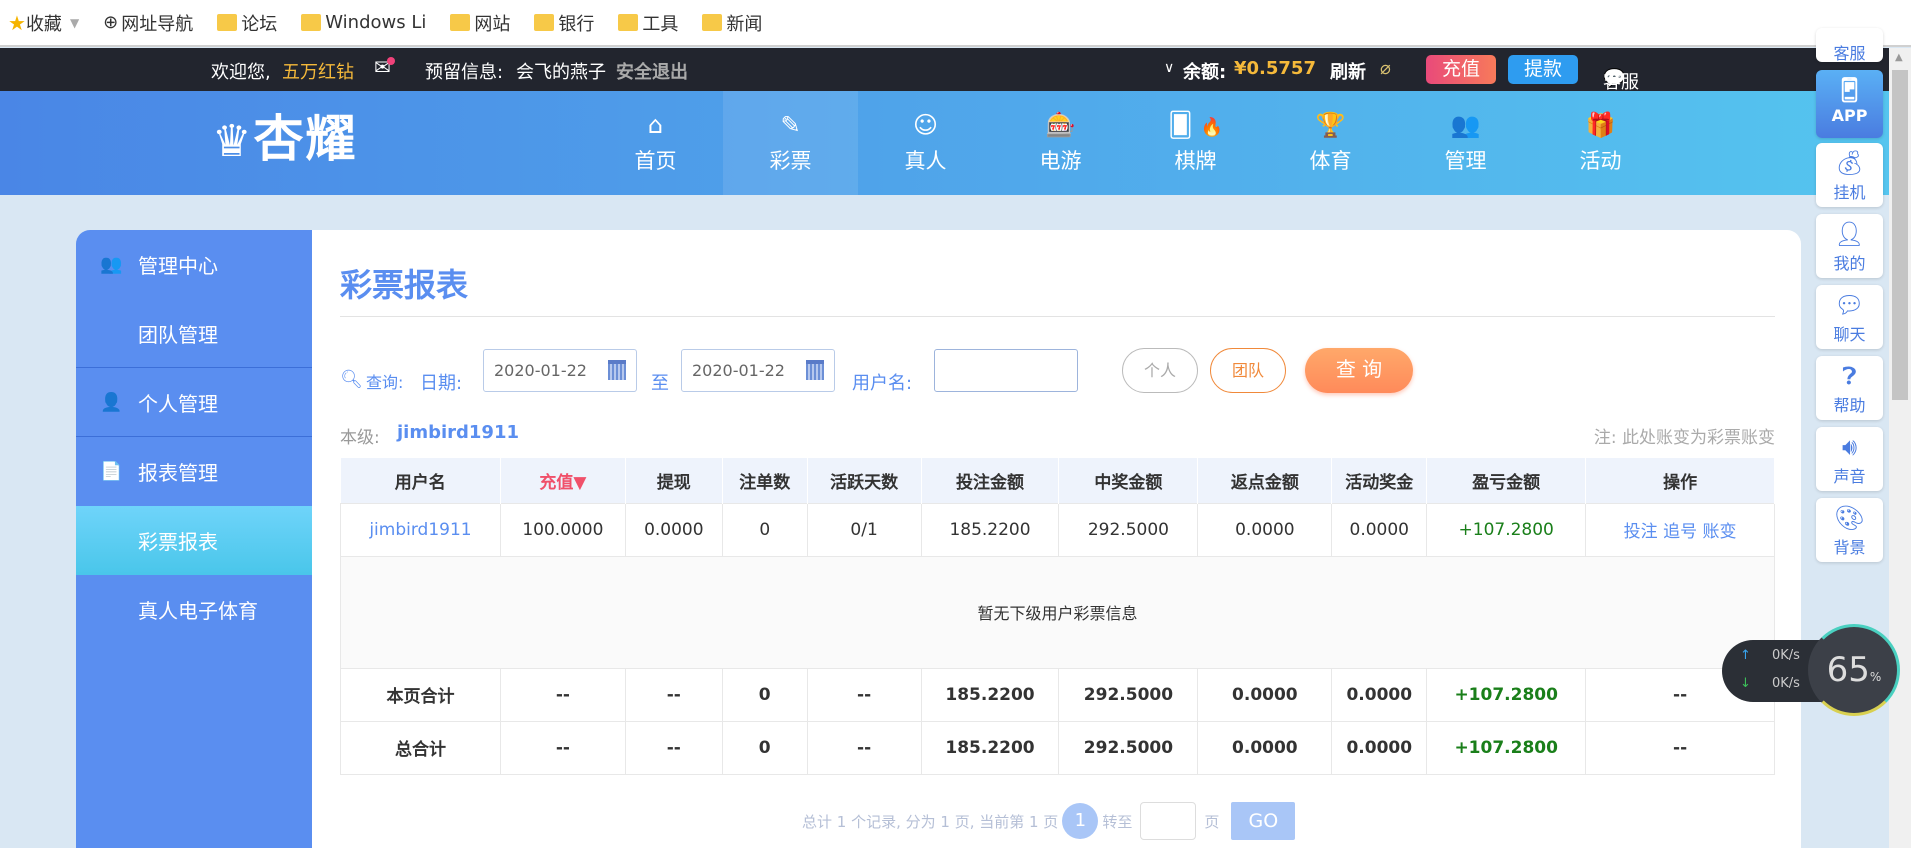  I want to click on bookmark-folder: 论坛, so click(247, 23).